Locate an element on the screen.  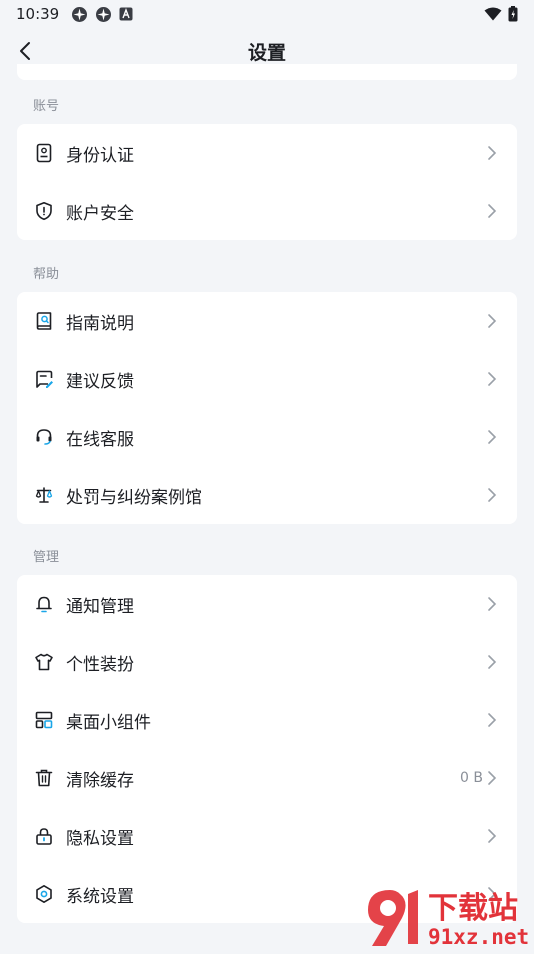
account-card: 身份认证 账户安全 is located at coordinates (267, 182).